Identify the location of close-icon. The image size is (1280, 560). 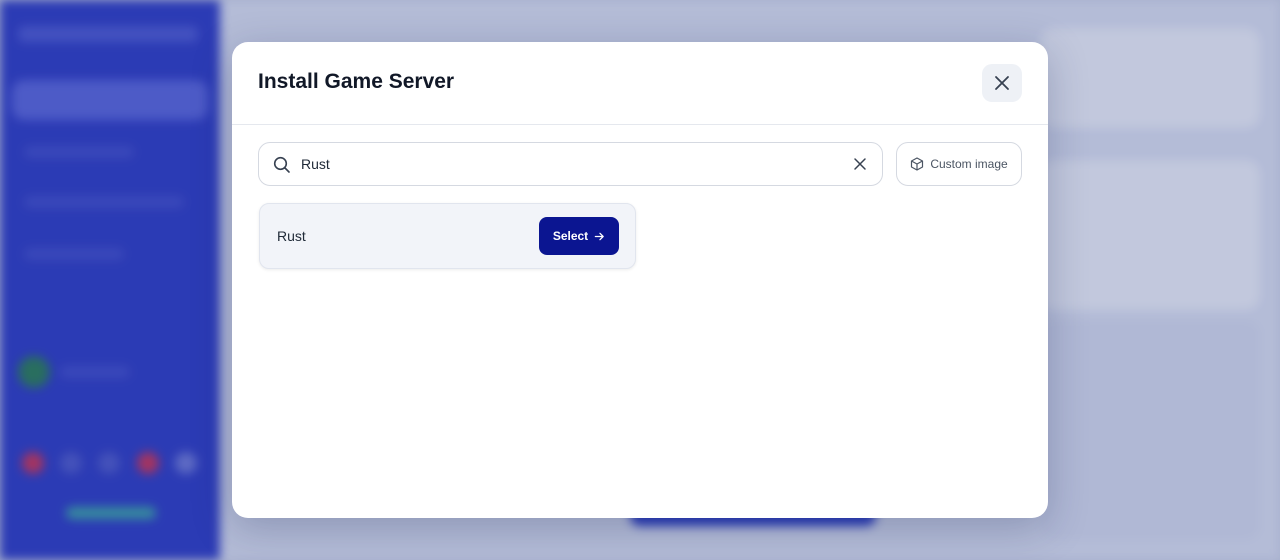
(1002, 83).